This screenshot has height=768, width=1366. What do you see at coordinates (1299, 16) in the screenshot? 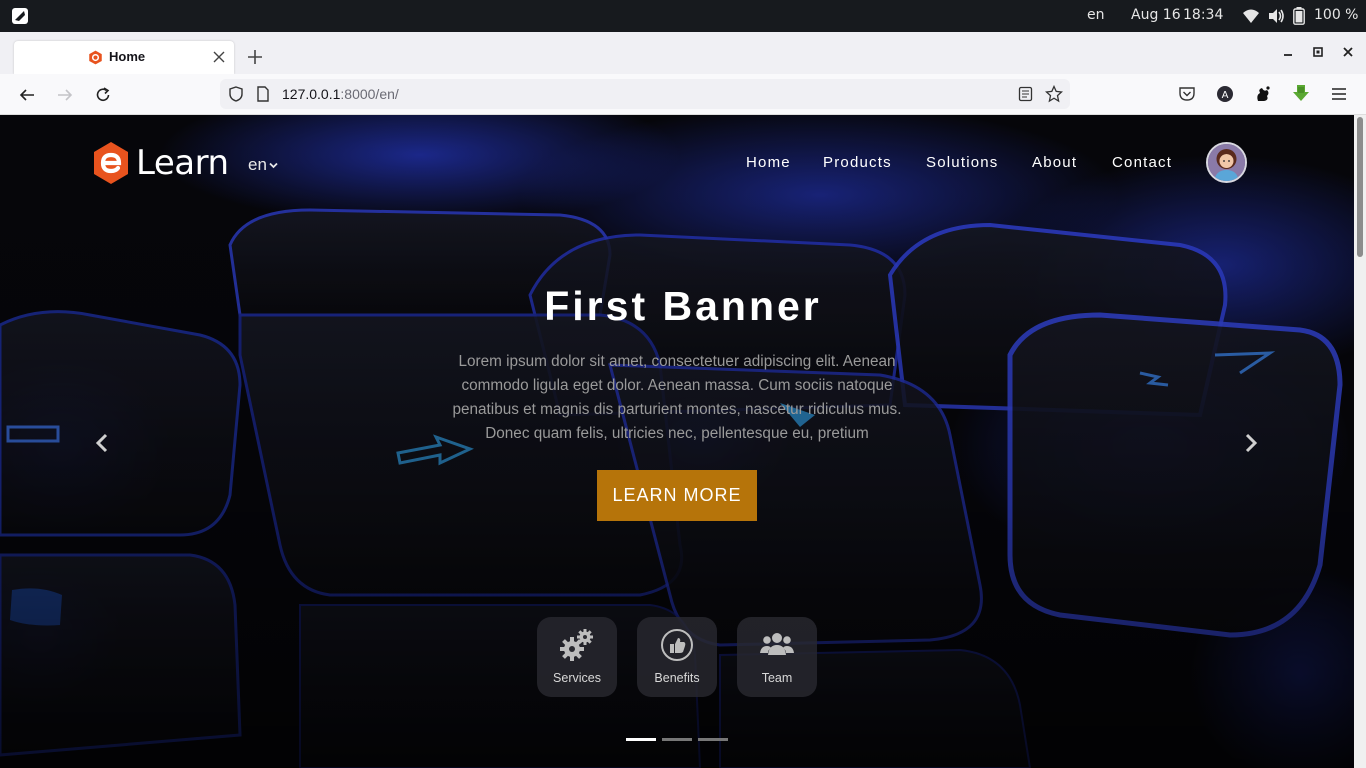
I see `battery-icon` at bounding box center [1299, 16].